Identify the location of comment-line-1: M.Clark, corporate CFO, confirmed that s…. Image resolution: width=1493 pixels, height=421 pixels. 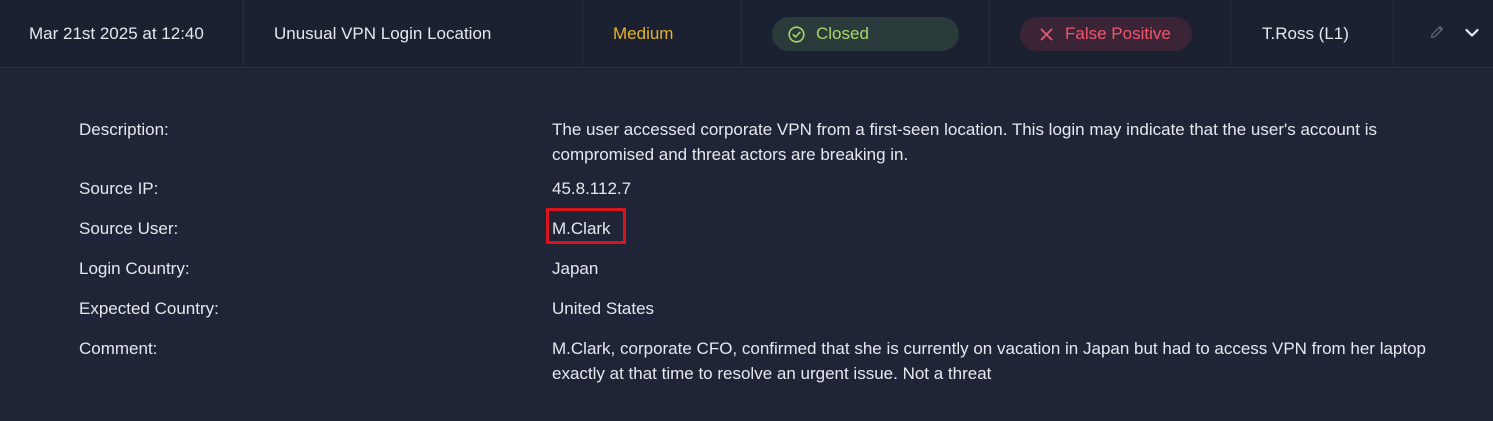
(989, 348).